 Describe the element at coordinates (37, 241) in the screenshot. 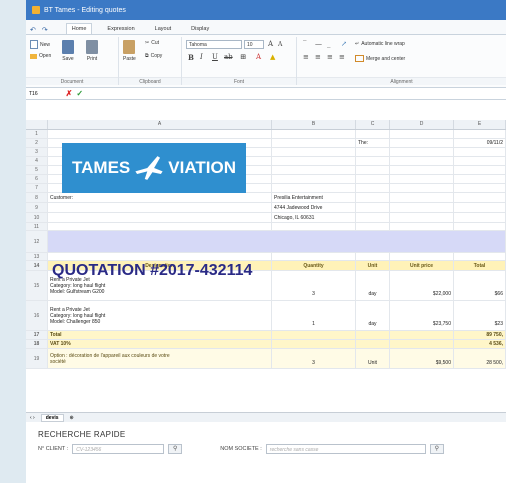

I see `row-number: 12` at that location.